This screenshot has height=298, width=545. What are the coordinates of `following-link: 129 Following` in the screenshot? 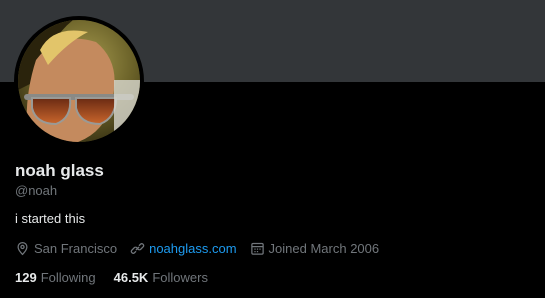 It's located at (55, 277).